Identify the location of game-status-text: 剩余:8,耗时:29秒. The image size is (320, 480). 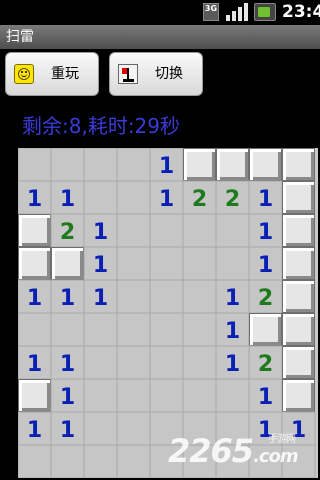
(101, 126).